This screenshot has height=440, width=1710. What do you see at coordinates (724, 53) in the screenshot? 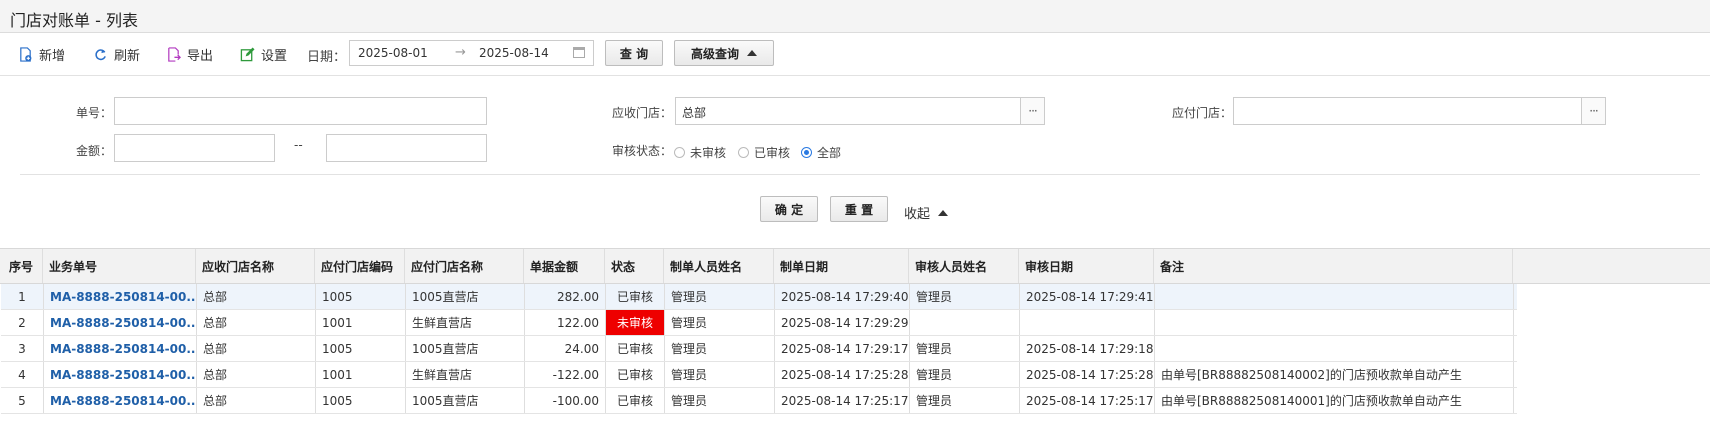
I see `advanced-query-button: 高级查询` at bounding box center [724, 53].